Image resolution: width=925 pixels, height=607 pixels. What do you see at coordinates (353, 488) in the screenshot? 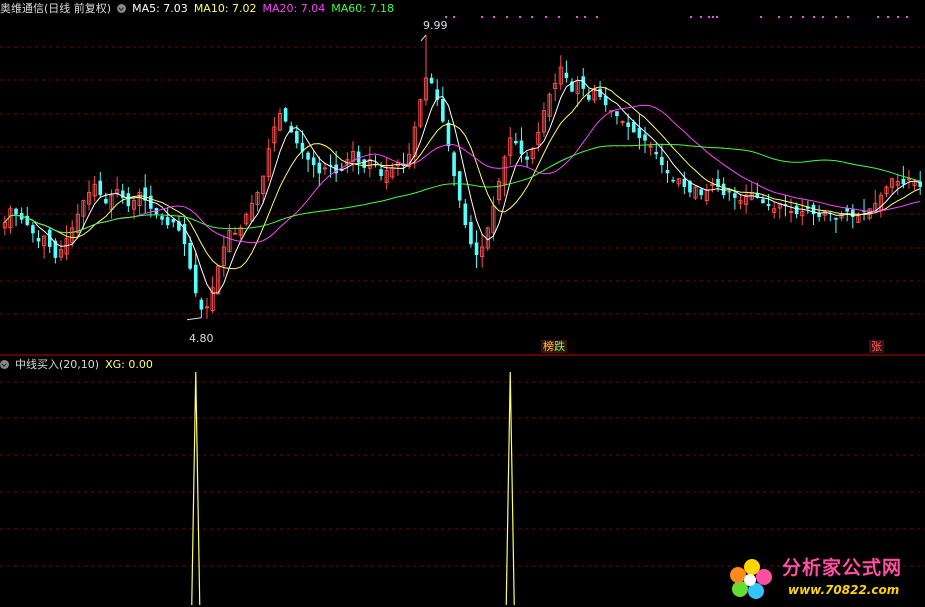
I see `xg-signal-line` at bounding box center [353, 488].